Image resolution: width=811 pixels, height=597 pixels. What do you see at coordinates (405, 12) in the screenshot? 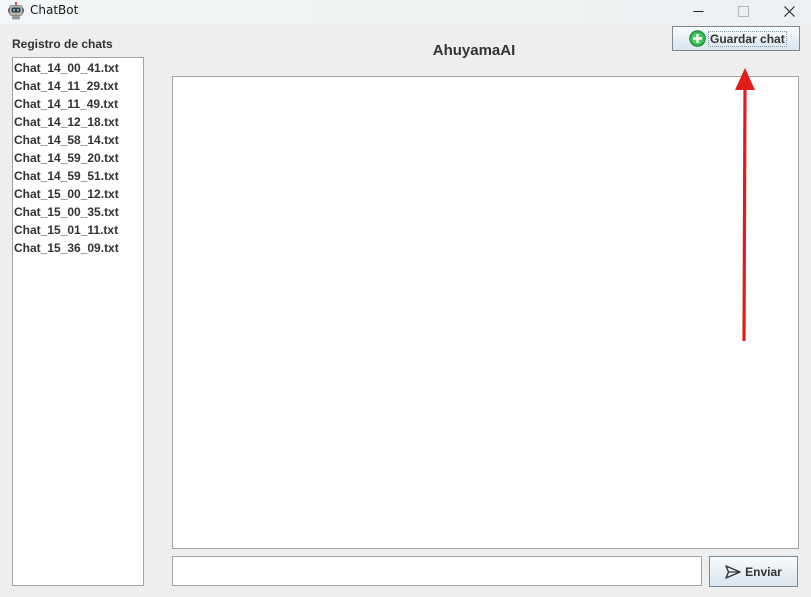
I see `title-bar: ChatBot` at bounding box center [405, 12].